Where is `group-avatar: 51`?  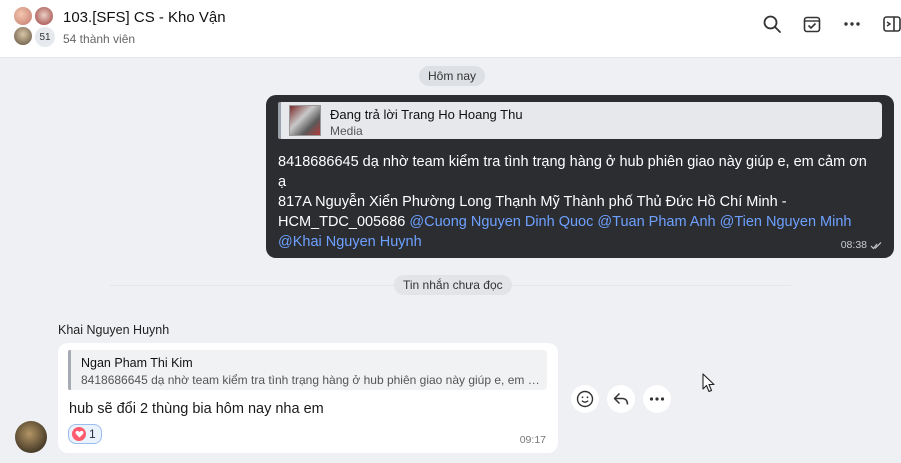 group-avatar: 51 is located at coordinates (35, 28).